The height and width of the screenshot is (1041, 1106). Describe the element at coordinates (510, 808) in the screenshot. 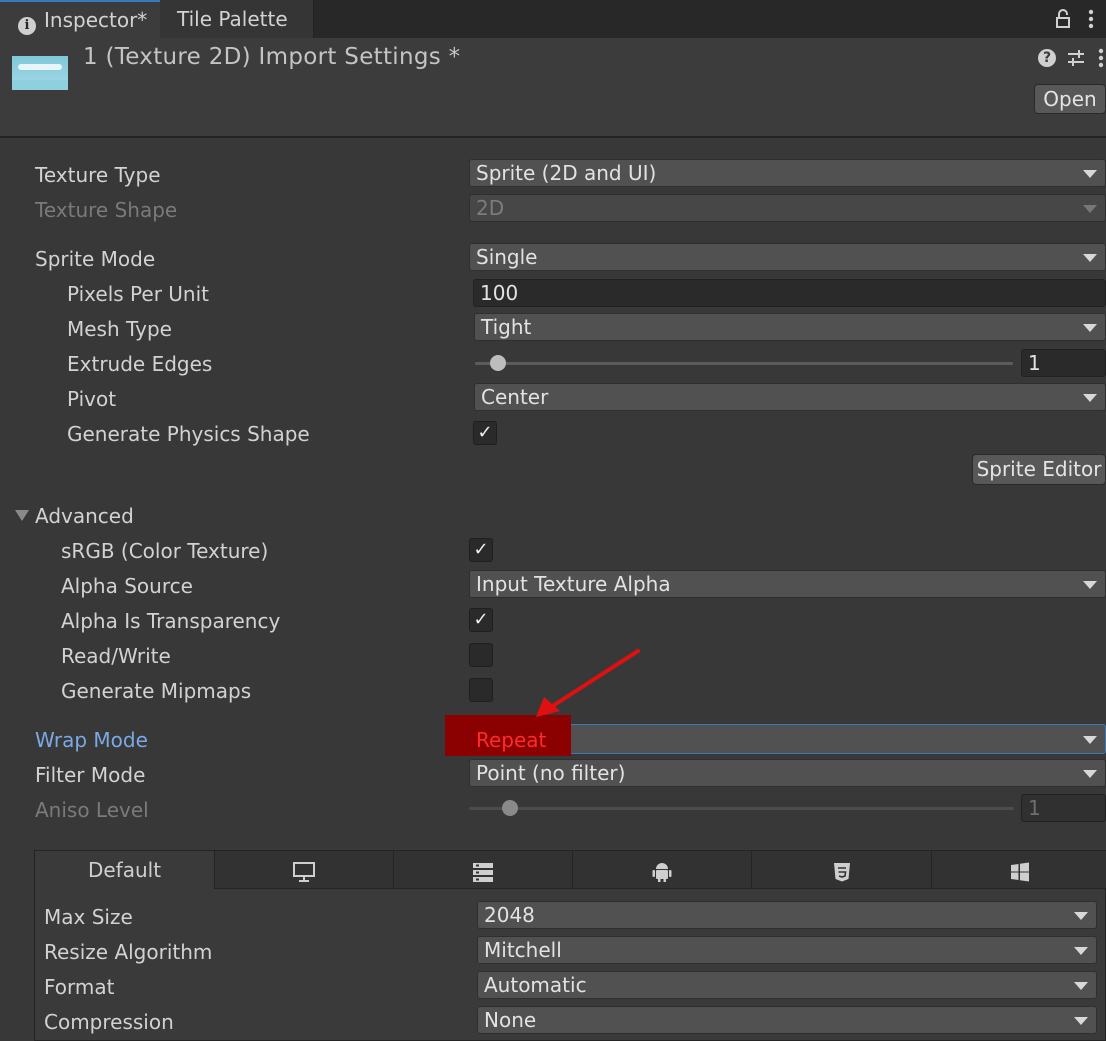

I see `aniso-level-slider-knob` at that location.